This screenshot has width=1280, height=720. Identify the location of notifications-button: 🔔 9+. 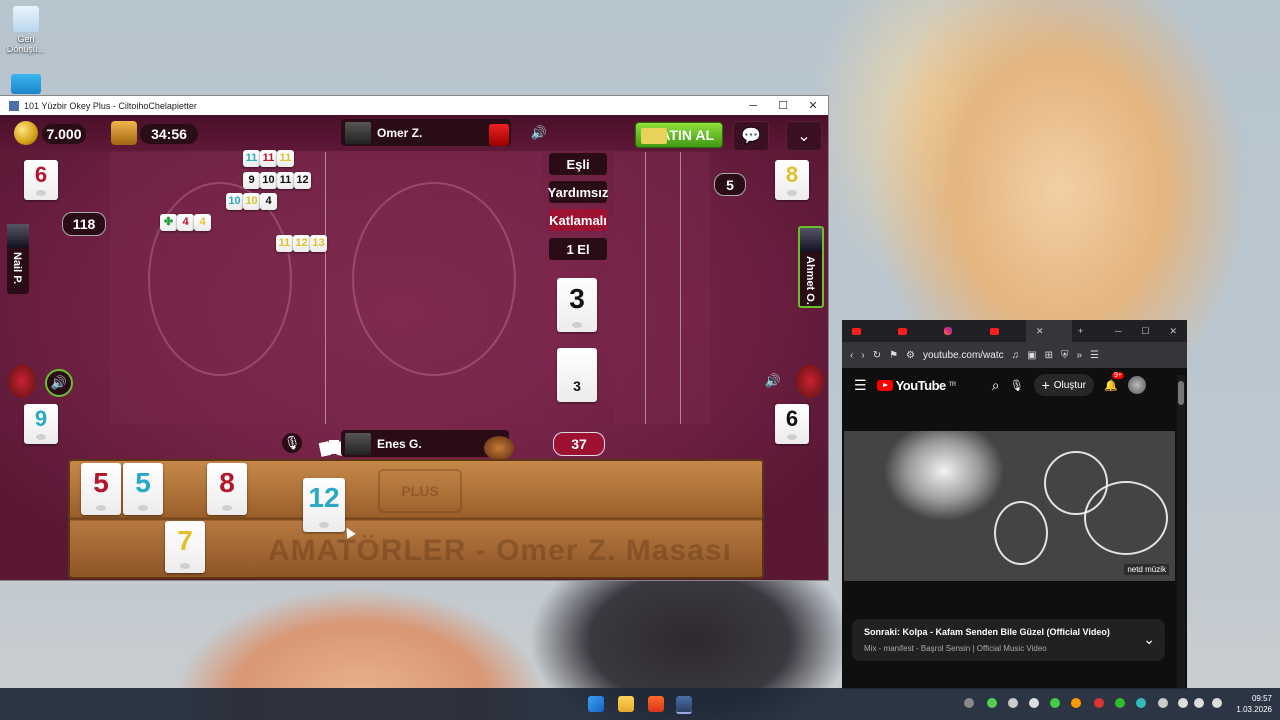
(1114, 381).